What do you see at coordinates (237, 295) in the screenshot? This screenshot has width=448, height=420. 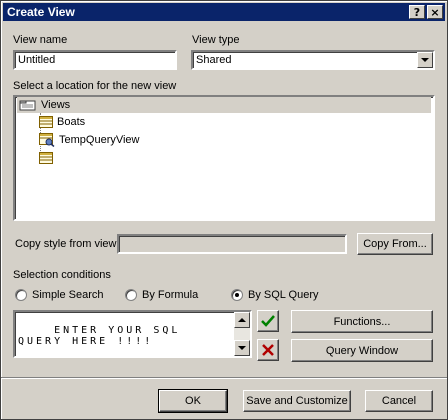 I see `radio-button-selected` at bounding box center [237, 295].